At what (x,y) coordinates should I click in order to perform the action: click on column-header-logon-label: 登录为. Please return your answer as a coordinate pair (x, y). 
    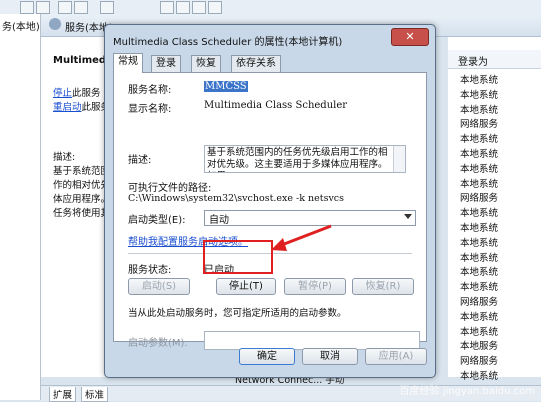
    Looking at the image, I should click on (473, 62).